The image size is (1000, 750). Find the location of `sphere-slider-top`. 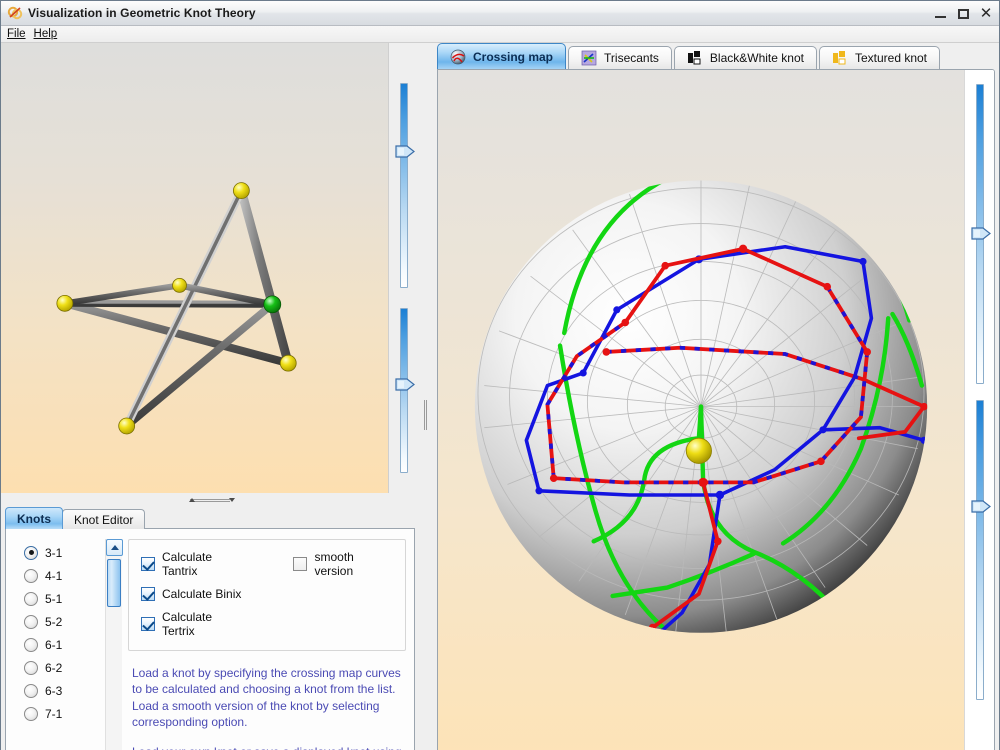

sphere-slider-top is located at coordinates (980, 234).